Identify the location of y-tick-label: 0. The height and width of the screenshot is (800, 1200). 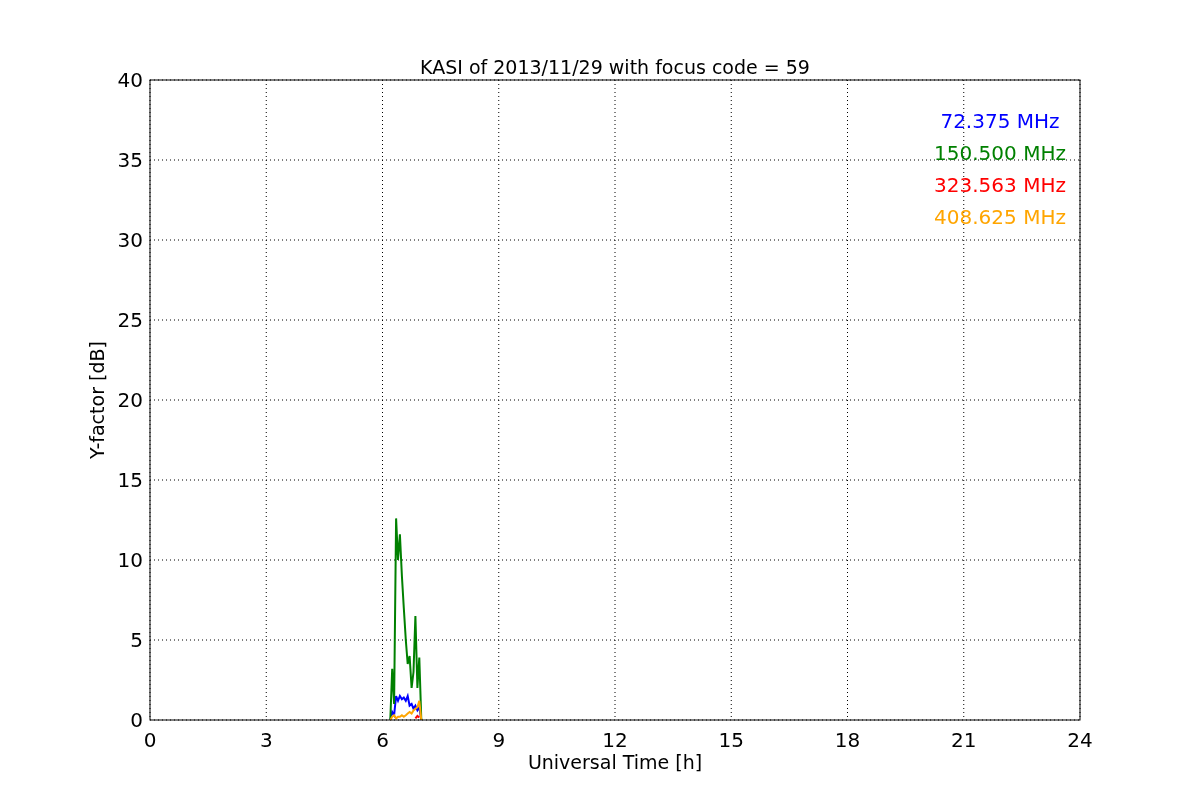
(136, 720).